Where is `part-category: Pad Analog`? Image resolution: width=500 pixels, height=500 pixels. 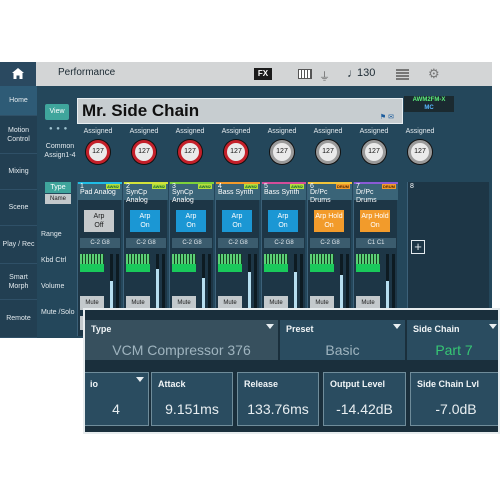
part-category: Pad Analog is located at coordinates (98, 192).